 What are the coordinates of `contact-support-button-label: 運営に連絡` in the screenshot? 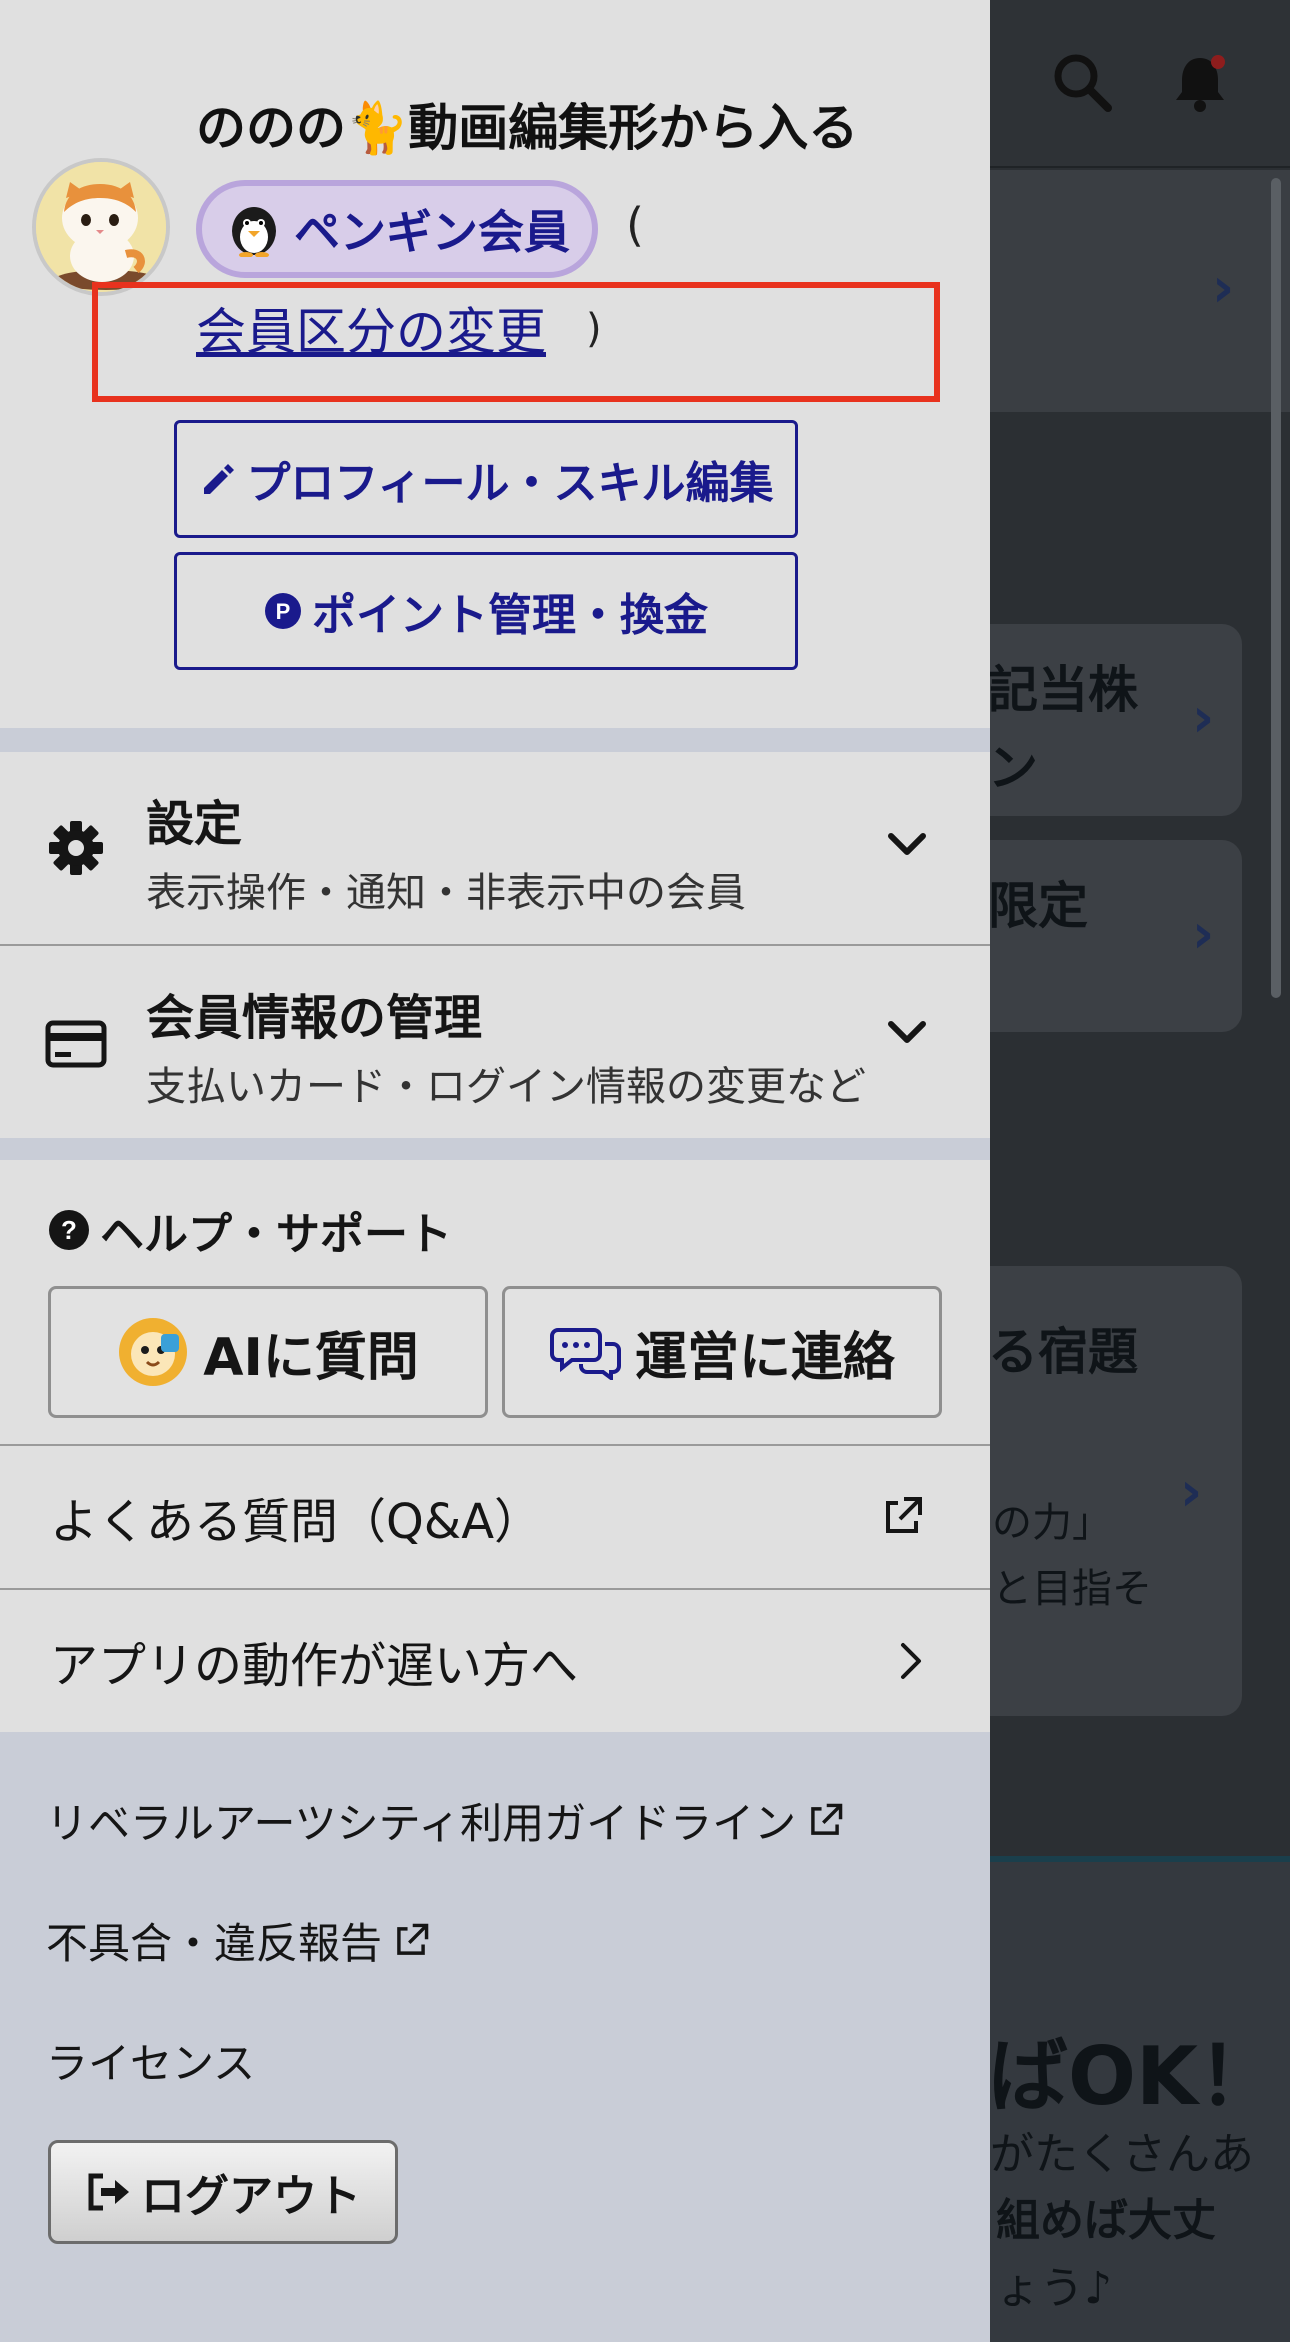 It's located at (764, 1357).